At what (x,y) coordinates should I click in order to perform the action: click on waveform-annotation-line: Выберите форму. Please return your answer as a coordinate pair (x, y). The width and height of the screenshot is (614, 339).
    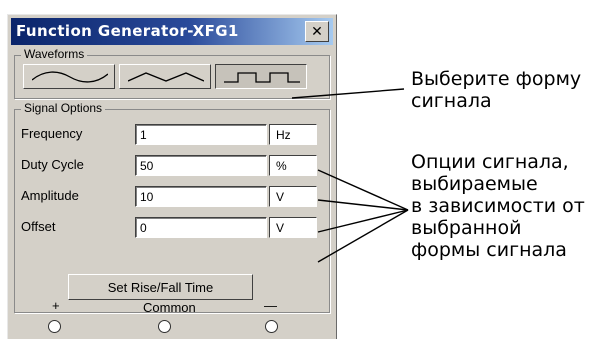
    Looking at the image, I should click on (496, 79).